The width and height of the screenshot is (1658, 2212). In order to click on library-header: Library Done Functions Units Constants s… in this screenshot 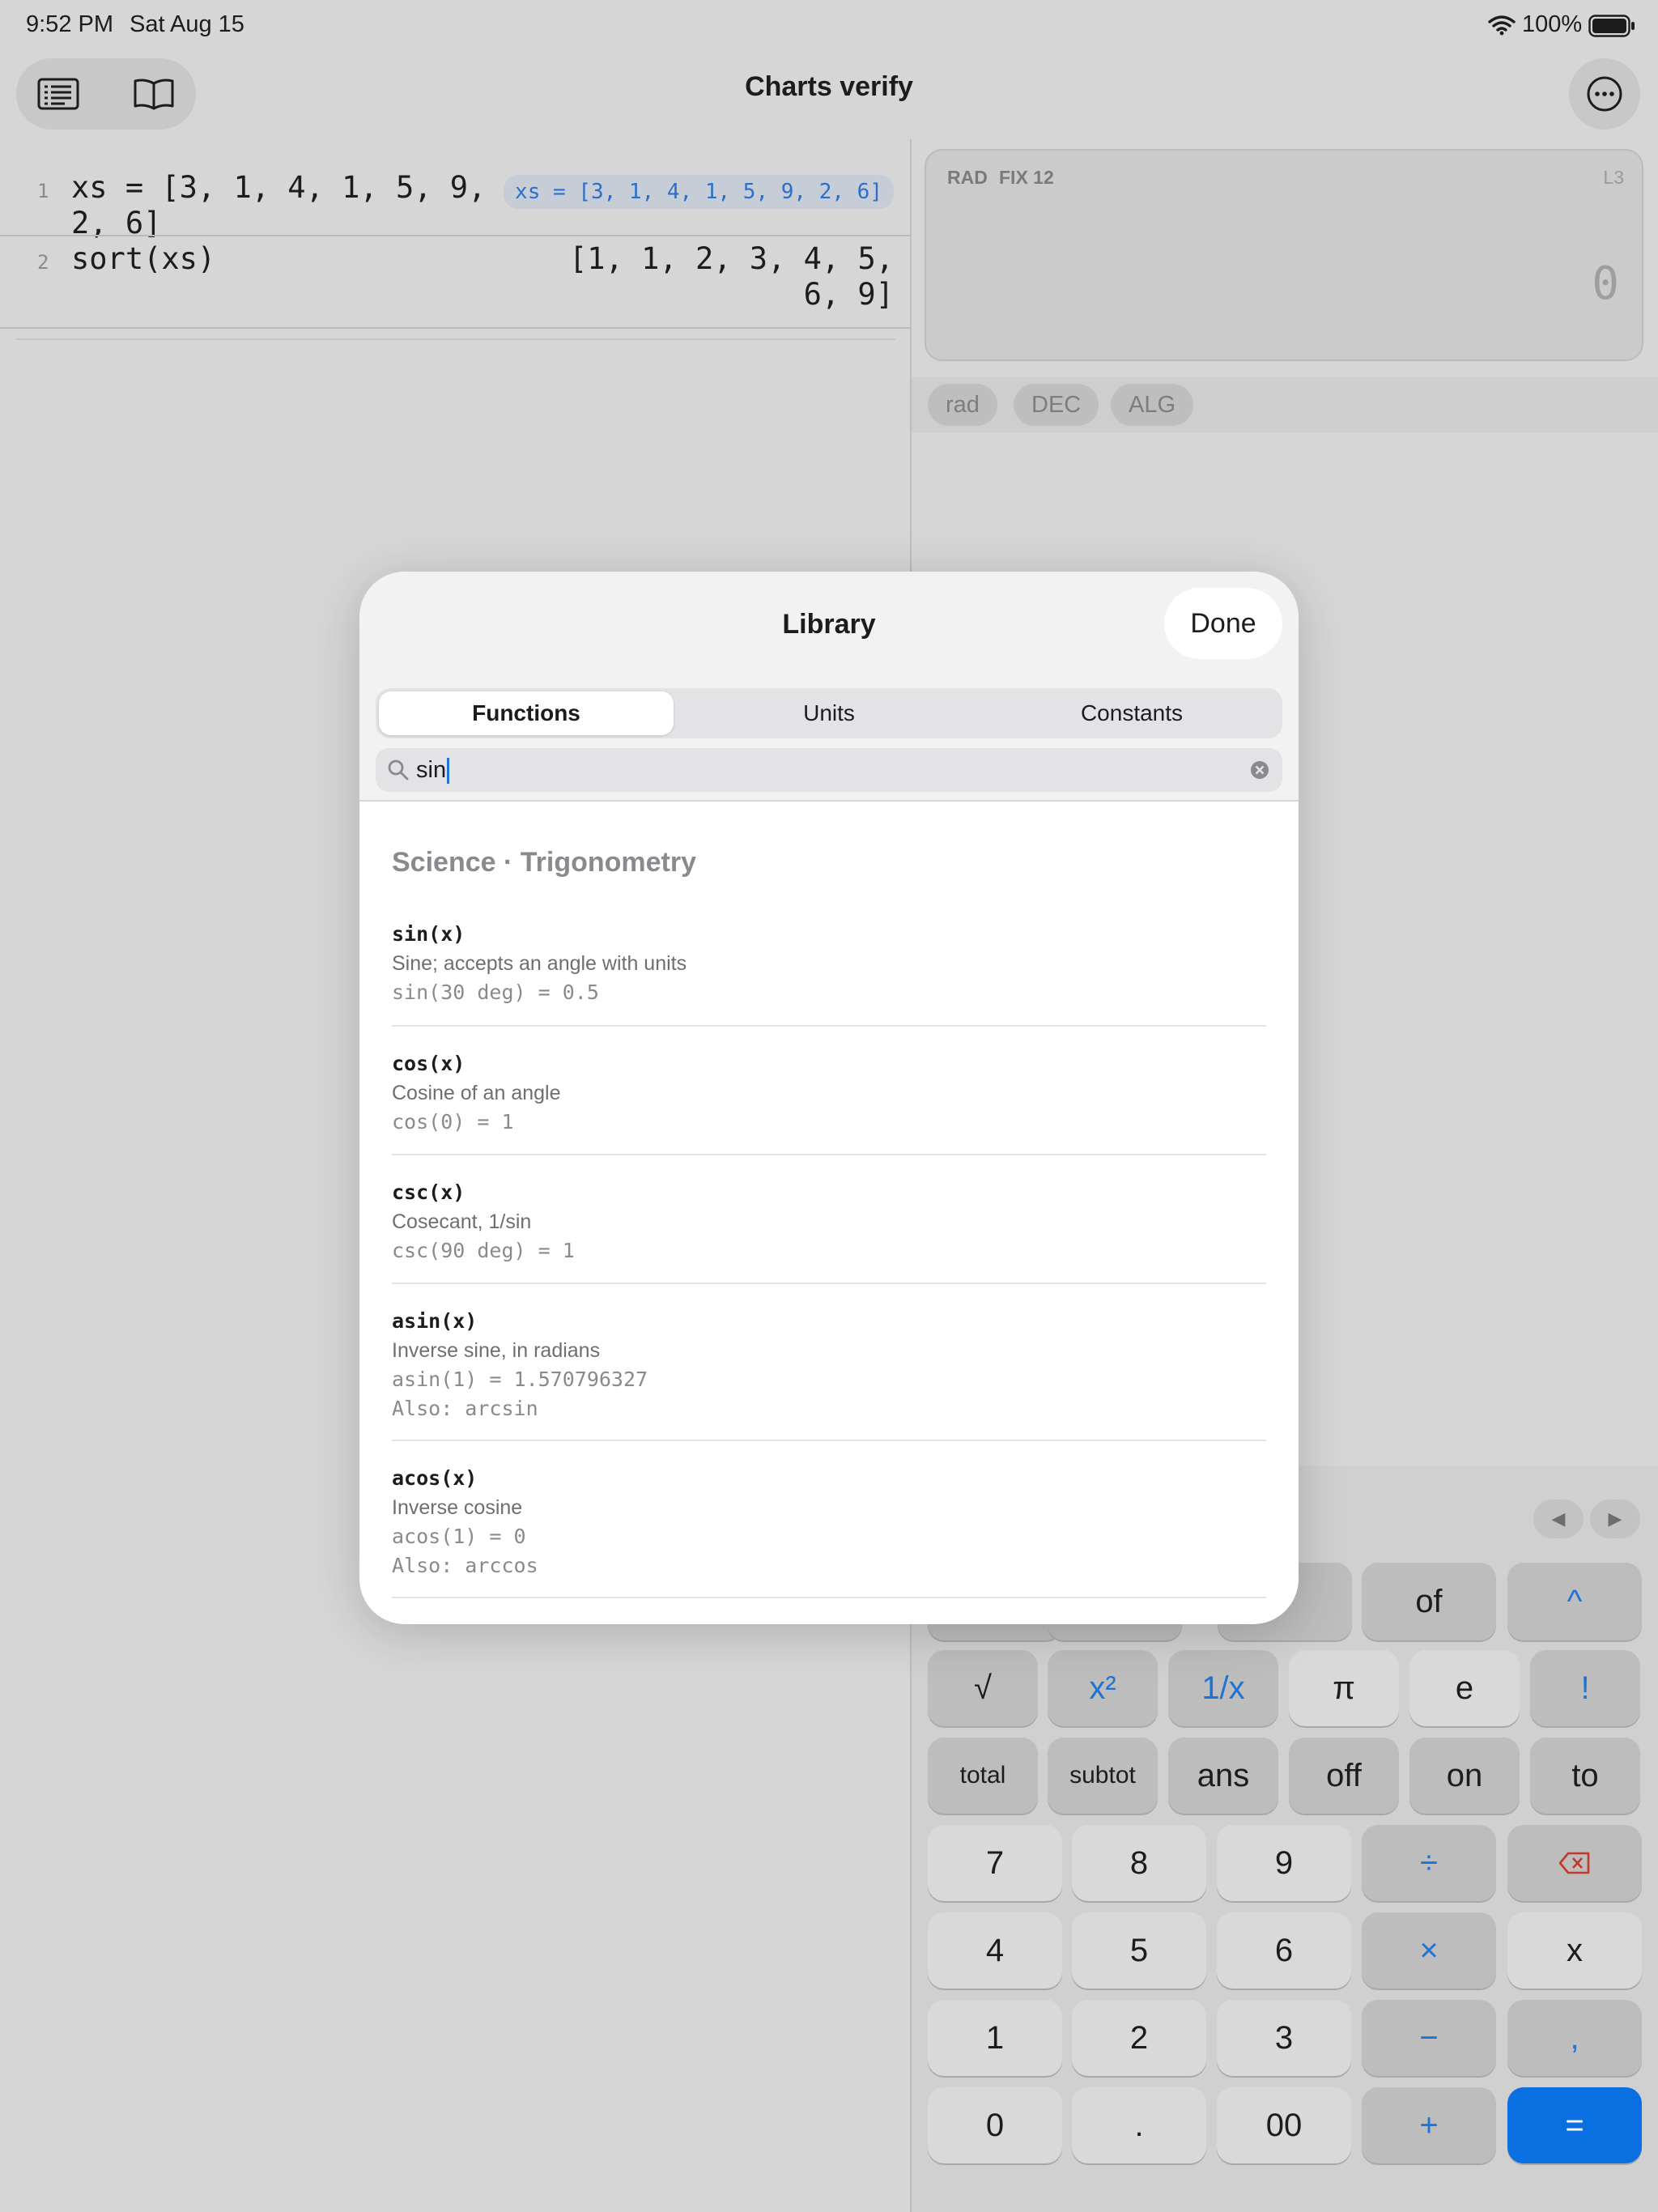, I will do `click(829, 687)`.